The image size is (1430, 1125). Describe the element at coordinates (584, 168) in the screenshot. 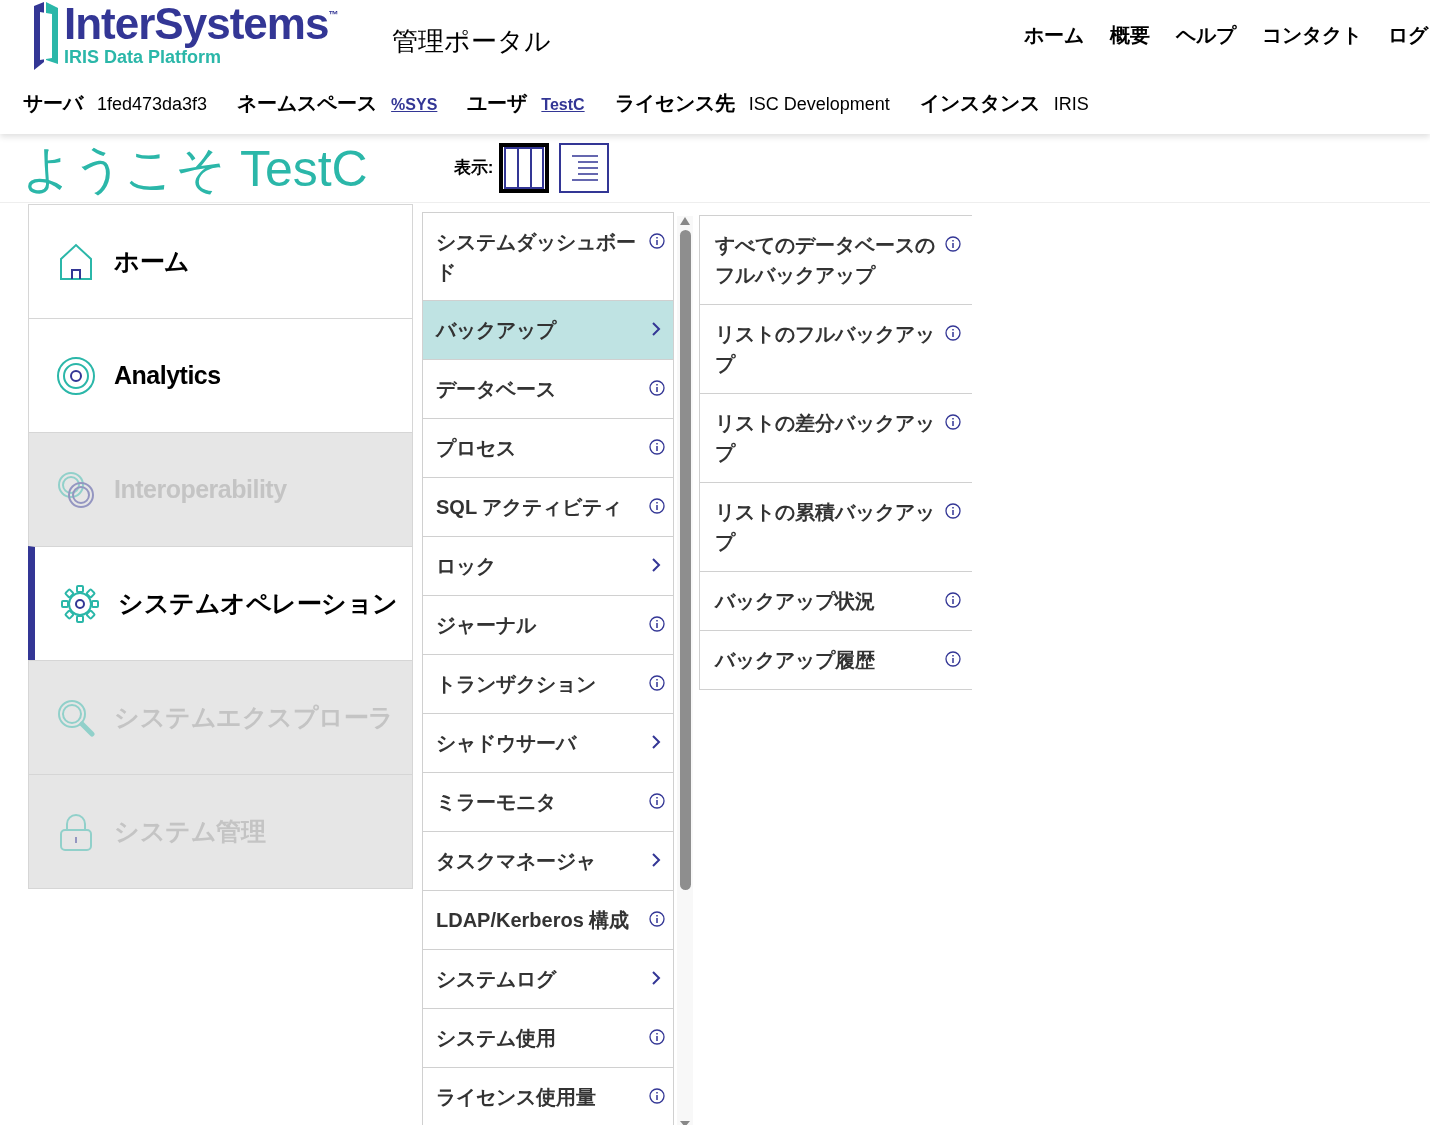

I see `list-view-button` at that location.